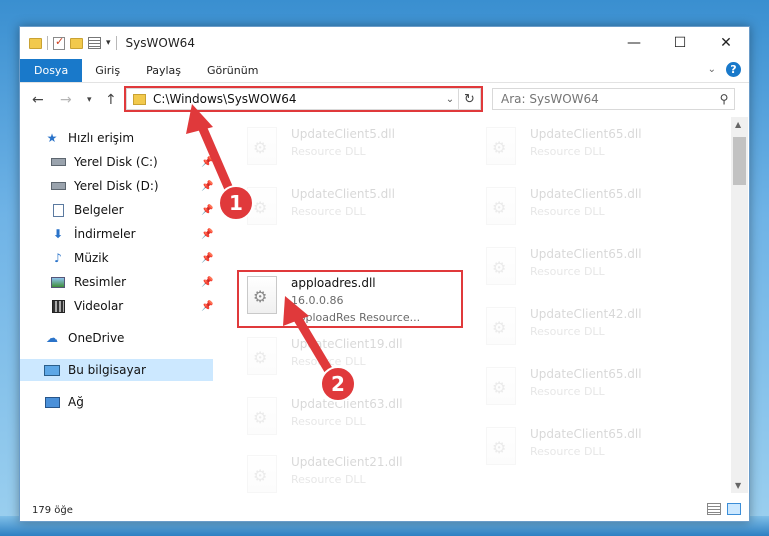  What do you see at coordinates (634, 43) in the screenshot?
I see `minimize-button: —` at bounding box center [634, 43].